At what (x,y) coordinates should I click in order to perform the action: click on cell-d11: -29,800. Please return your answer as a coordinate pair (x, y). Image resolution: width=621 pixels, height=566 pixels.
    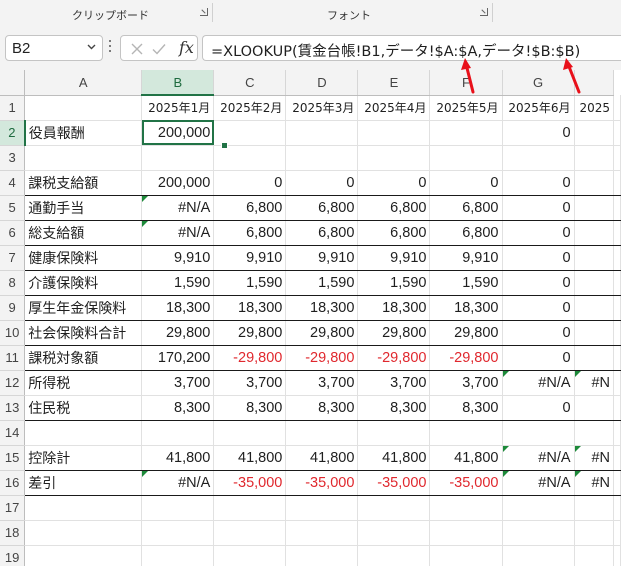
    Looking at the image, I should click on (322, 358).